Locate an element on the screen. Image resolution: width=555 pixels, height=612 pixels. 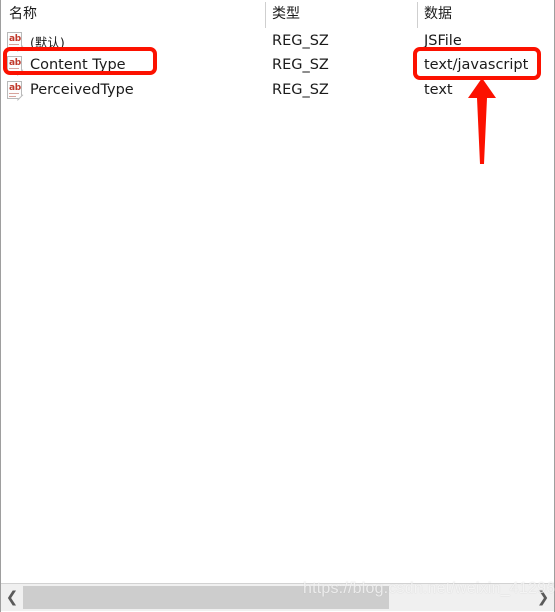
scroll-right-arrow-icon: ❯ is located at coordinates (543, 597).